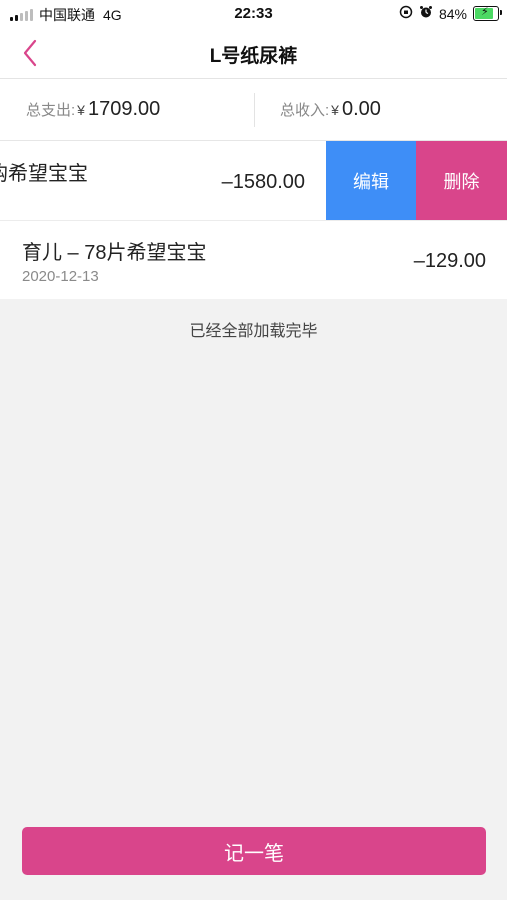 The image size is (507, 900). I want to click on summary-bar: 总支出: ¥ 1709.00 总收入: ¥ 0.00, so click(253, 110).